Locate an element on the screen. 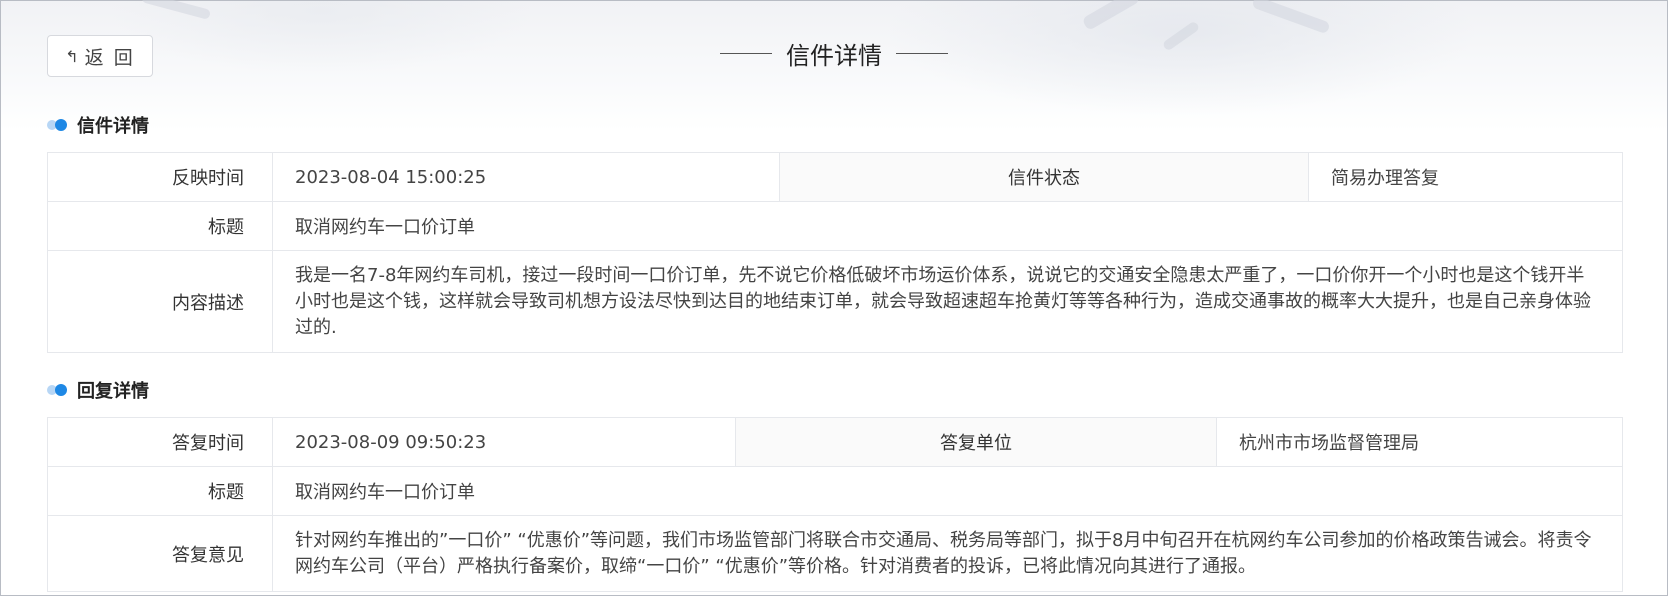 The image size is (1668, 596). time-label: 反映时间 is located at coordinates (160, 177).